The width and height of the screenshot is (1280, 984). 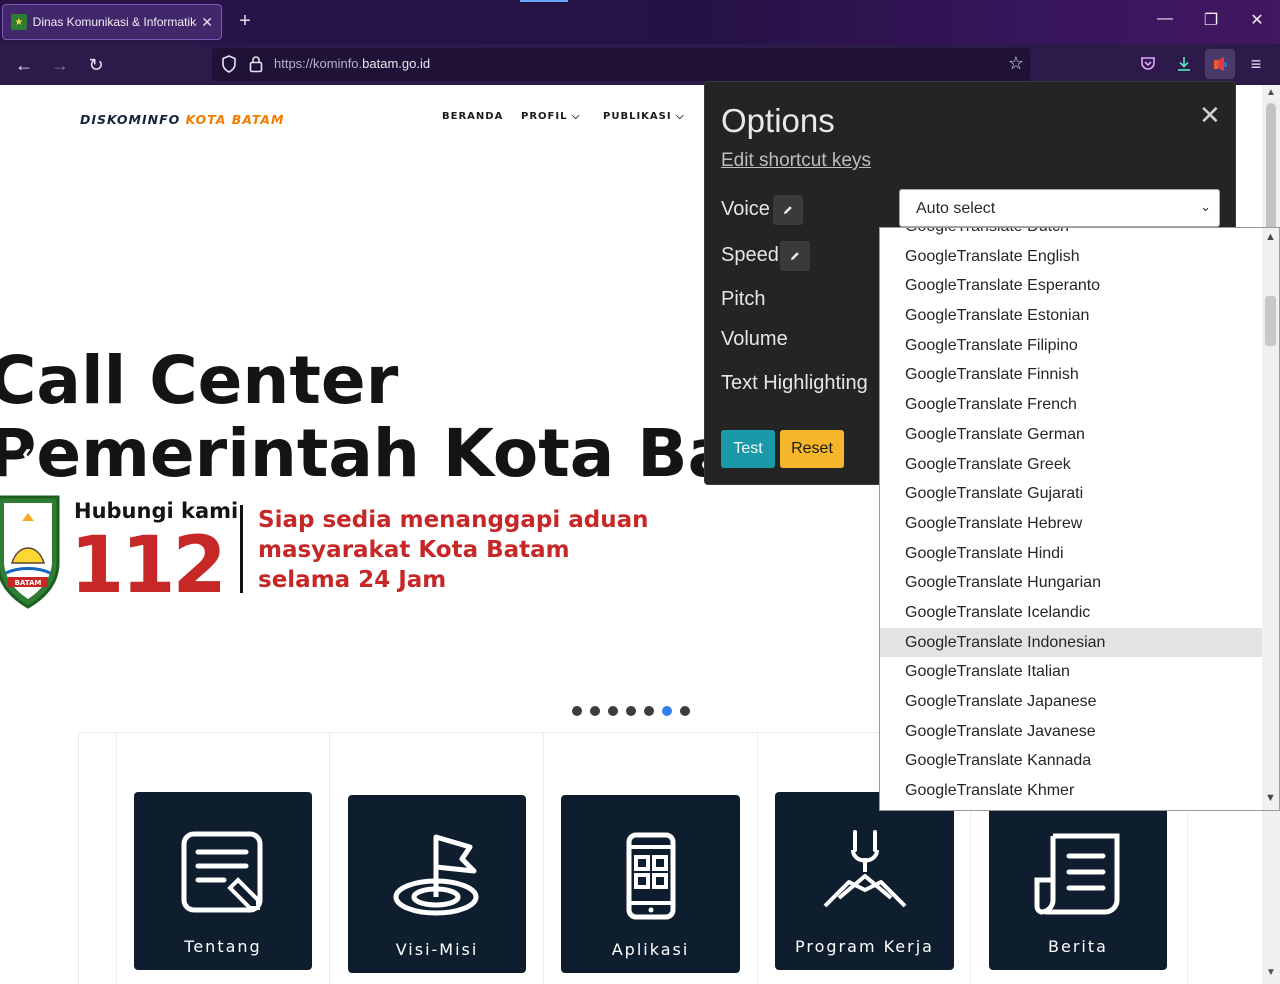 I want to click on dropdown-scroll-up-icon: ▲, so click(x=1270, y=237).